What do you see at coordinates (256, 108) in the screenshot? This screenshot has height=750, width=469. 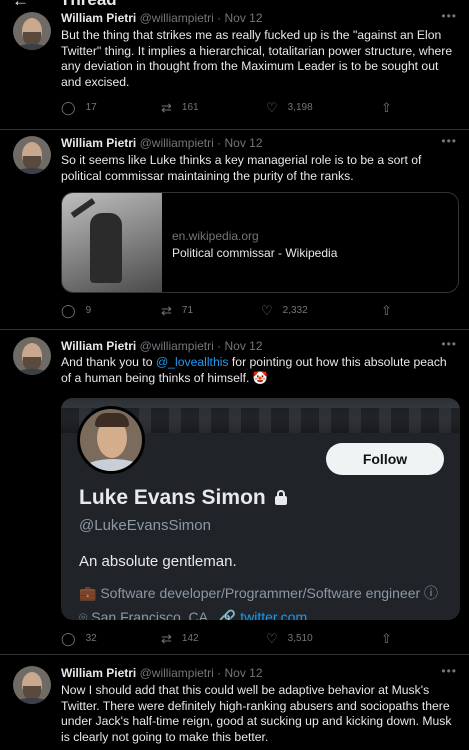 I see `tweet-actions: ◯ 17 ⇄ 161 ♡ 3,198 ⇧` at bounding box center [256, 108].